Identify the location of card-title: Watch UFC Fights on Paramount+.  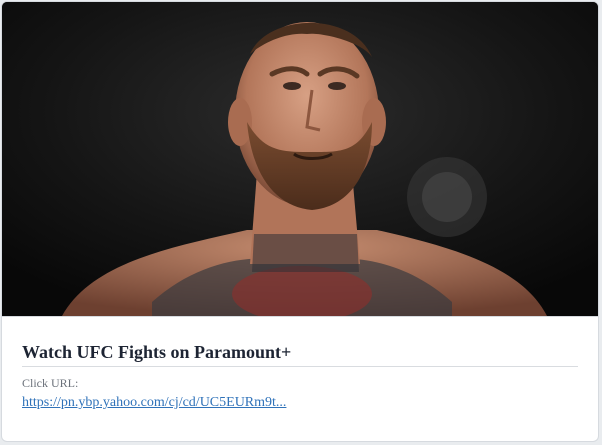
(300, 353).